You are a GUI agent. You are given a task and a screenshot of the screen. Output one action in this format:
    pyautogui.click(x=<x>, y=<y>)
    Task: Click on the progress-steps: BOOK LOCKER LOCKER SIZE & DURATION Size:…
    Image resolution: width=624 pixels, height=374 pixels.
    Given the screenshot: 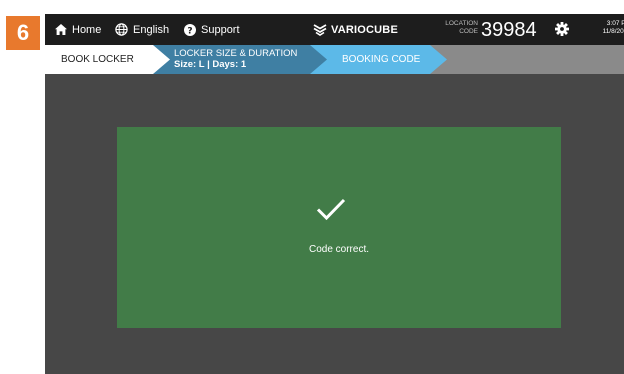 What is the action you would take?
    pyautogui.click(x=334, y=59)
    